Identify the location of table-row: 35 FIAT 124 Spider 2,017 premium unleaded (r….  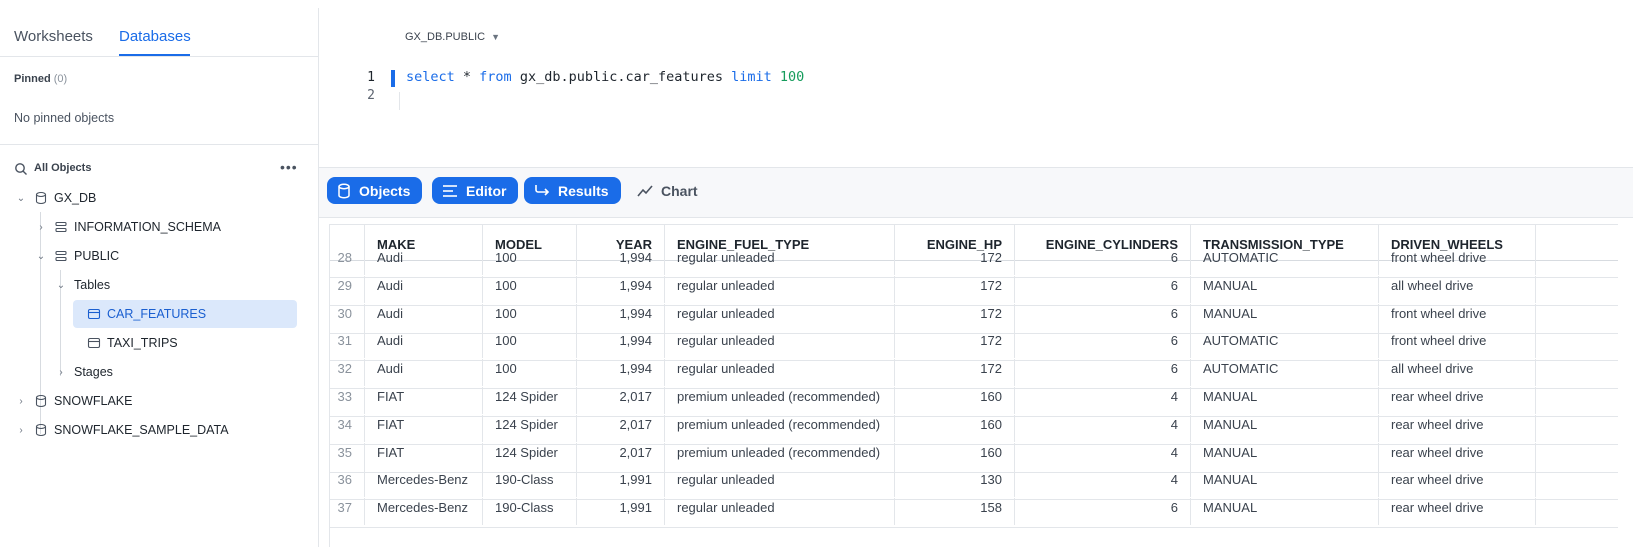
(974, 457).